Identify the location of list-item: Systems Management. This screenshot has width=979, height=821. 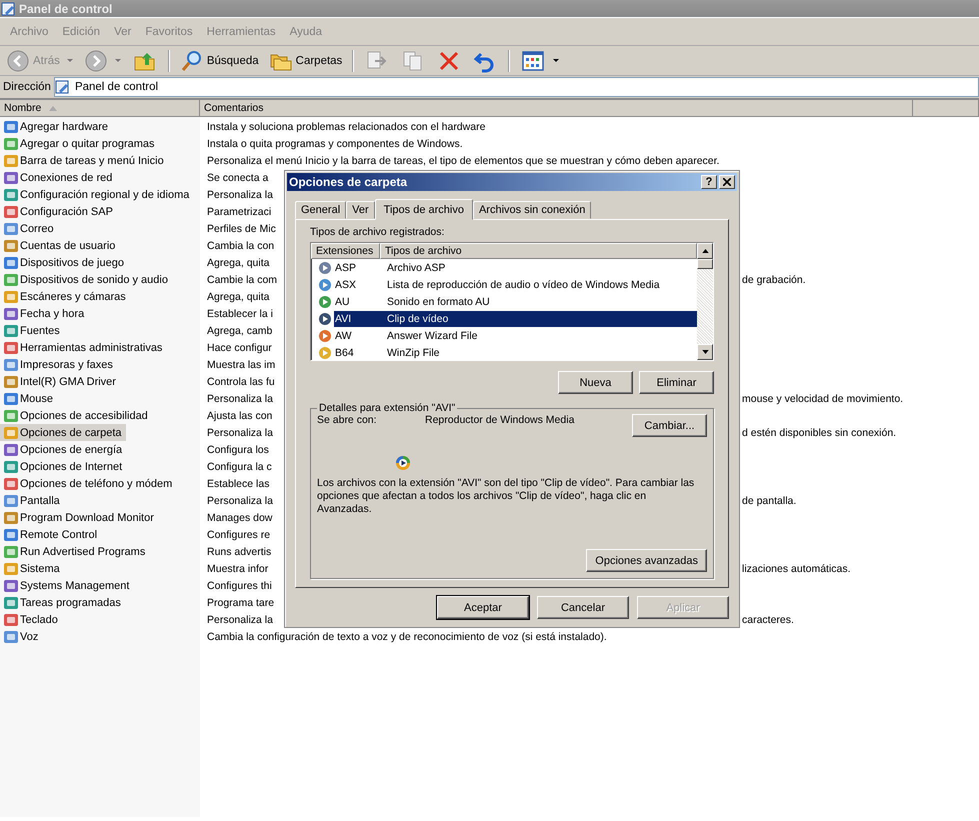
(67, 585).